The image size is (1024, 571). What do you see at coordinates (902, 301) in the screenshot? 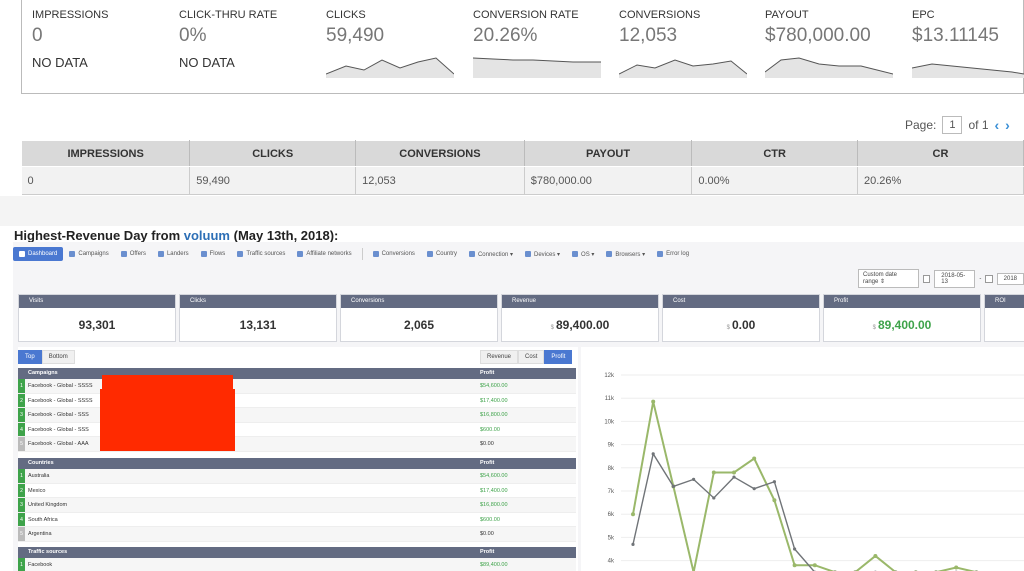
I see `kpi-label: Profit` at bounding box center [902, 301].